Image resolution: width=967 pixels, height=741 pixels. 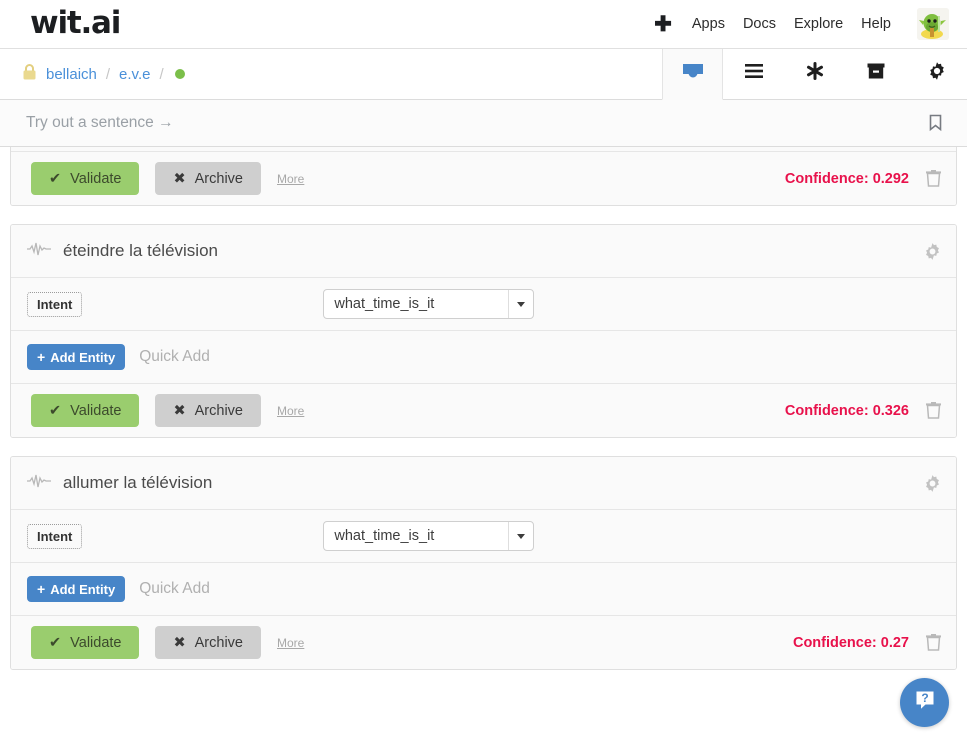 I want to click on bookmark-icon, so click(x=935, y=123).